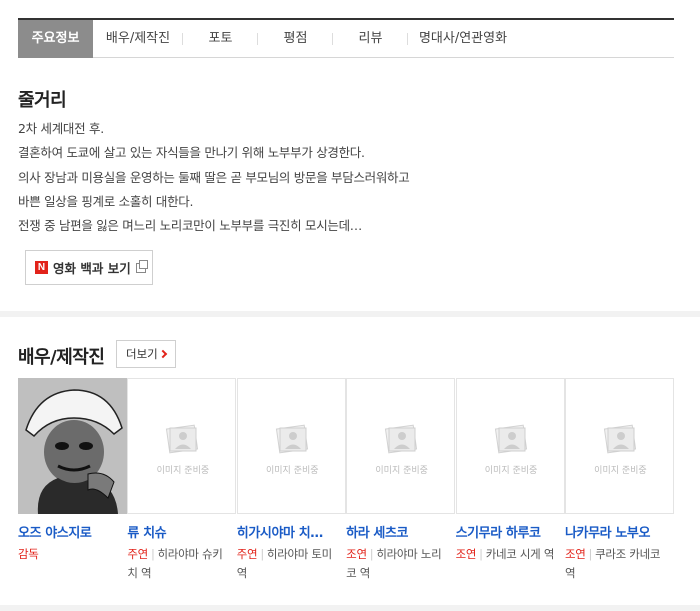 The image size is (700, 611). What do you see at coordinates (617, 564) in the screenshot?
I see `cast-role: 조연 | 쿠라조 카네코 역` at bounding box center [617, 564].